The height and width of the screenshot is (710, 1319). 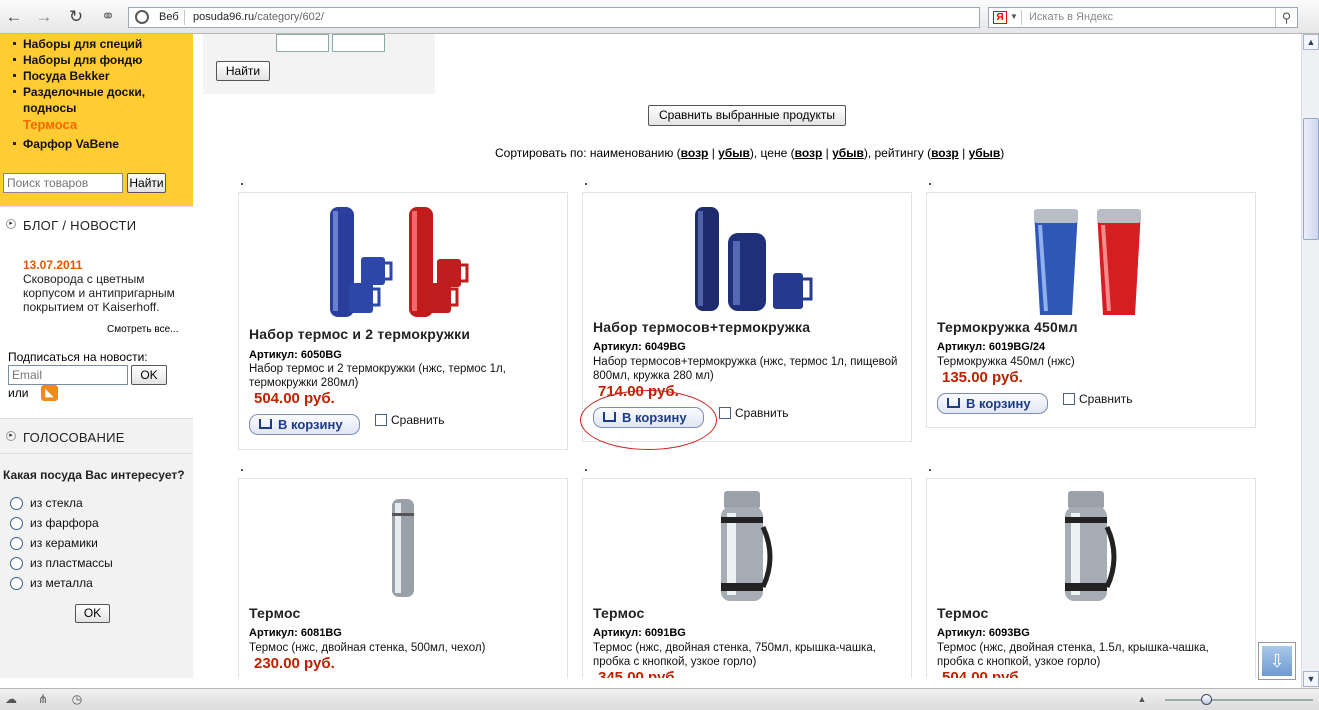 What do you see at coordinates (149, 375) in the screenshot?
I see `subscribe-ok-button: OK` at bounding box center [149, 375].